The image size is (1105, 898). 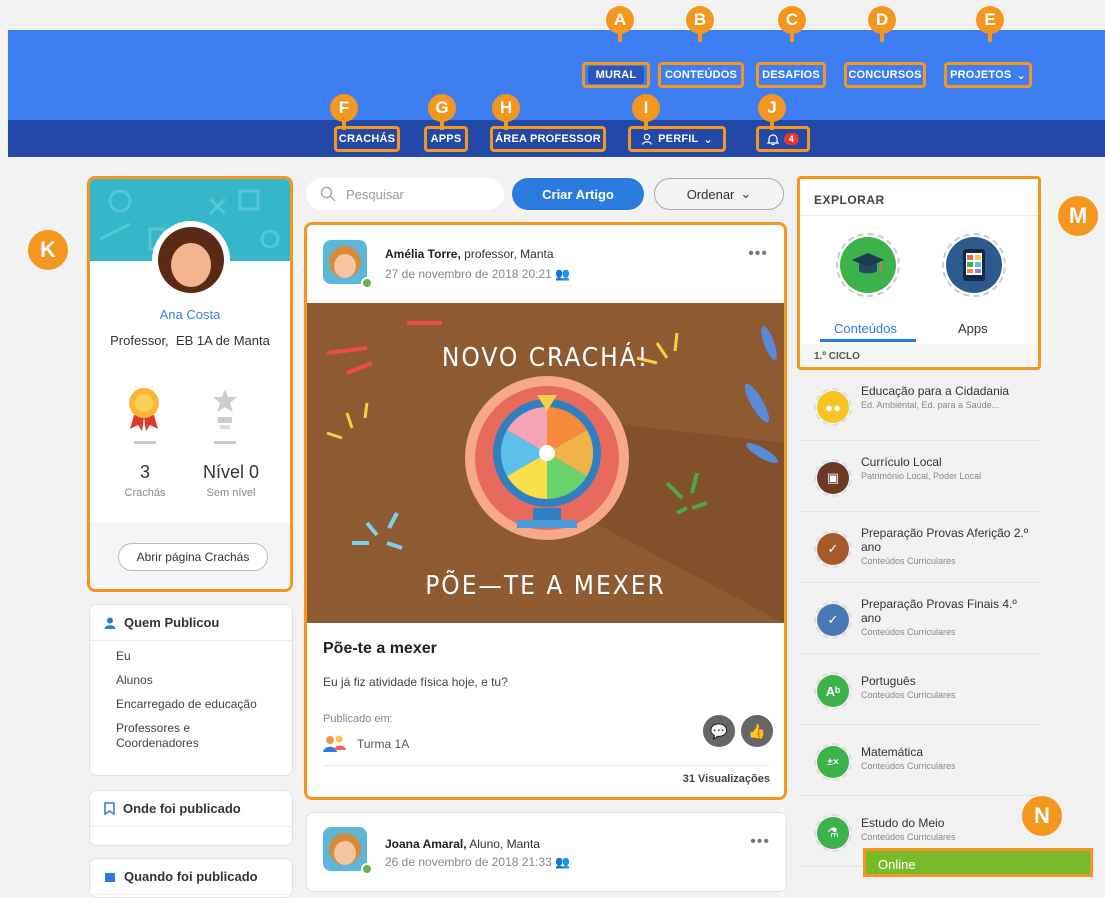 What do you see at coordinates (833, 620) in the screenshot?
I see `clipboard-check-icon: ✓` at bounding box center [833, 620].